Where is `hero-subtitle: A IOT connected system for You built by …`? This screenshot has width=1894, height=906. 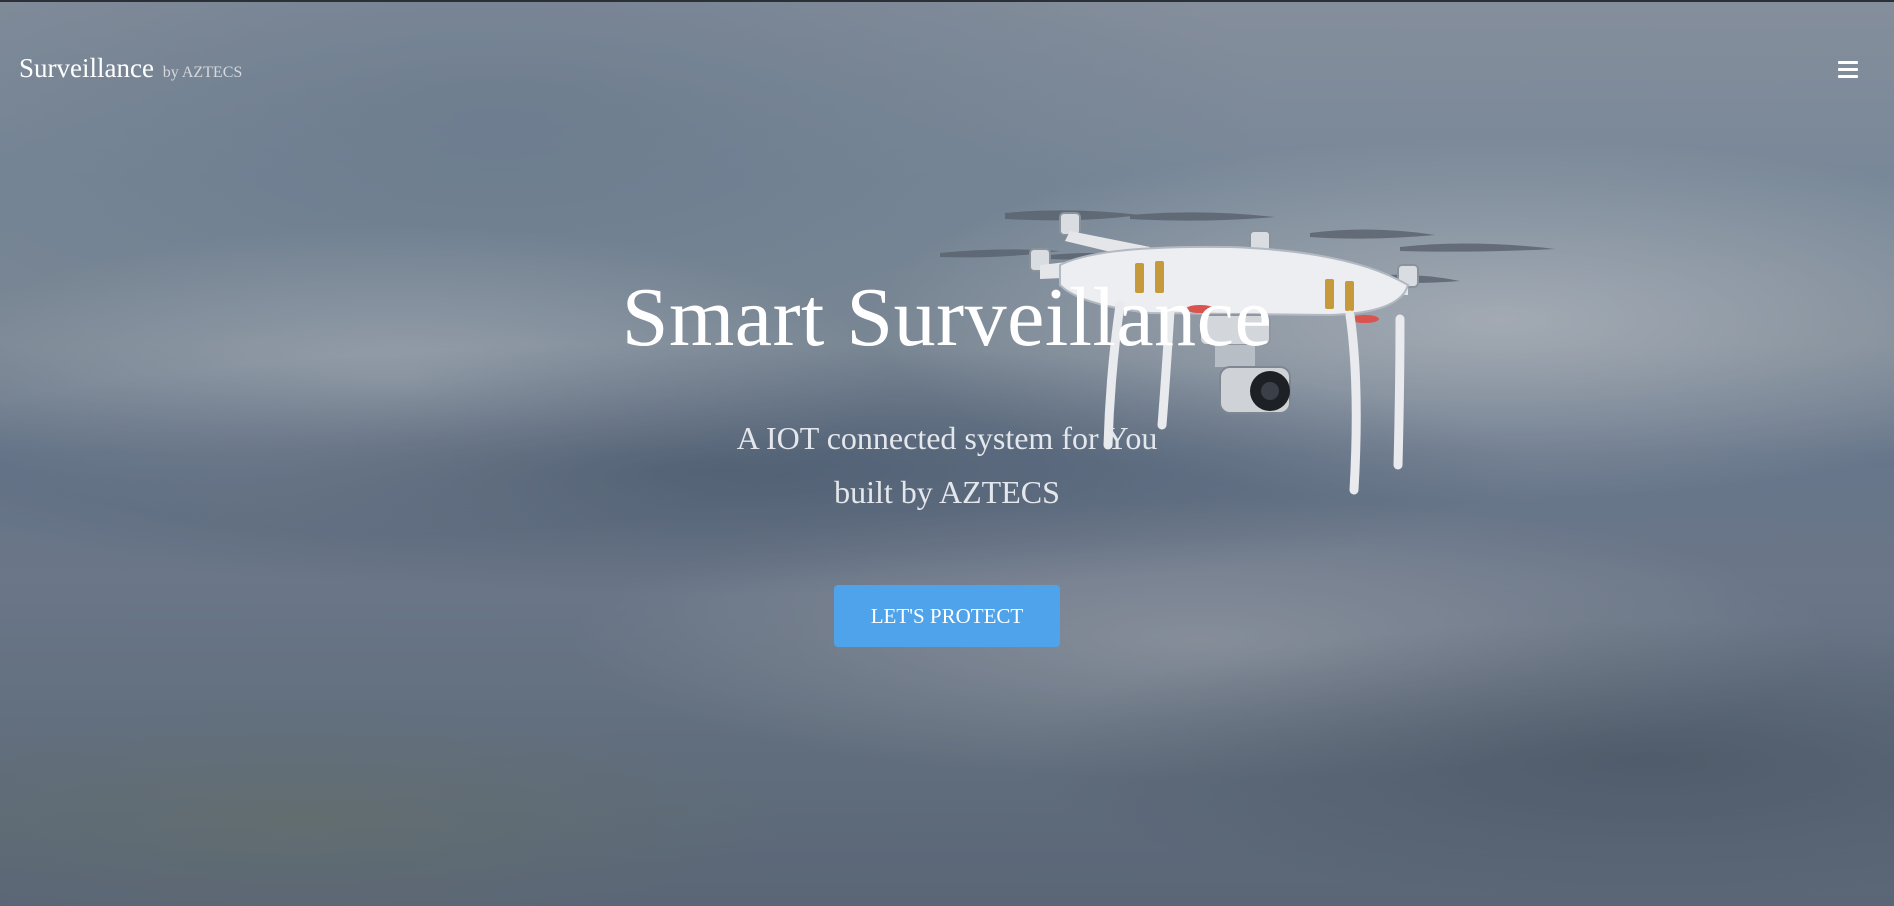
hero-subtitle: A IOT connected system for You built by … is located at coordinates (947, 465).